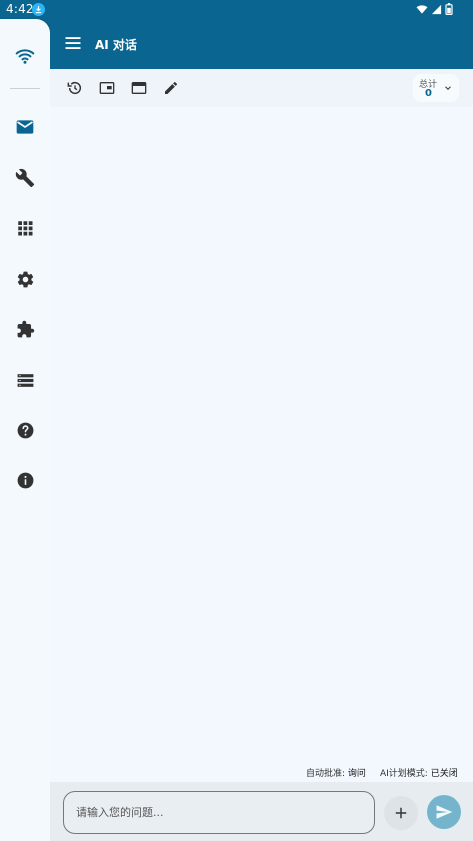  What do you see at coordinates (236, 9) in the screenshot?
I see `status-bar: 4:42` at bounding box center [236, 9].